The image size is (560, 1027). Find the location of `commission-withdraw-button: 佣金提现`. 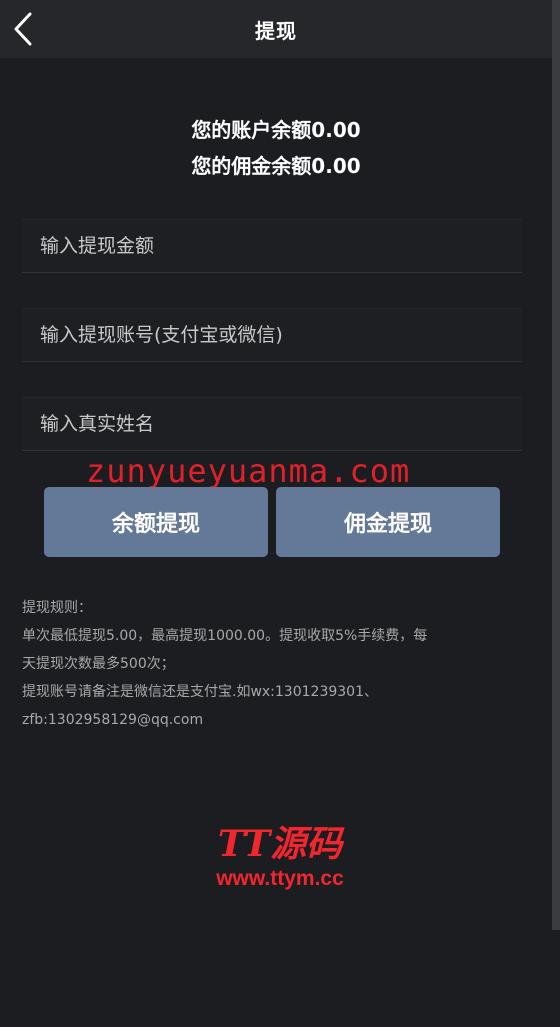

commission-withdraw-button: 佣金提现 is located at coordinates (388, 522).